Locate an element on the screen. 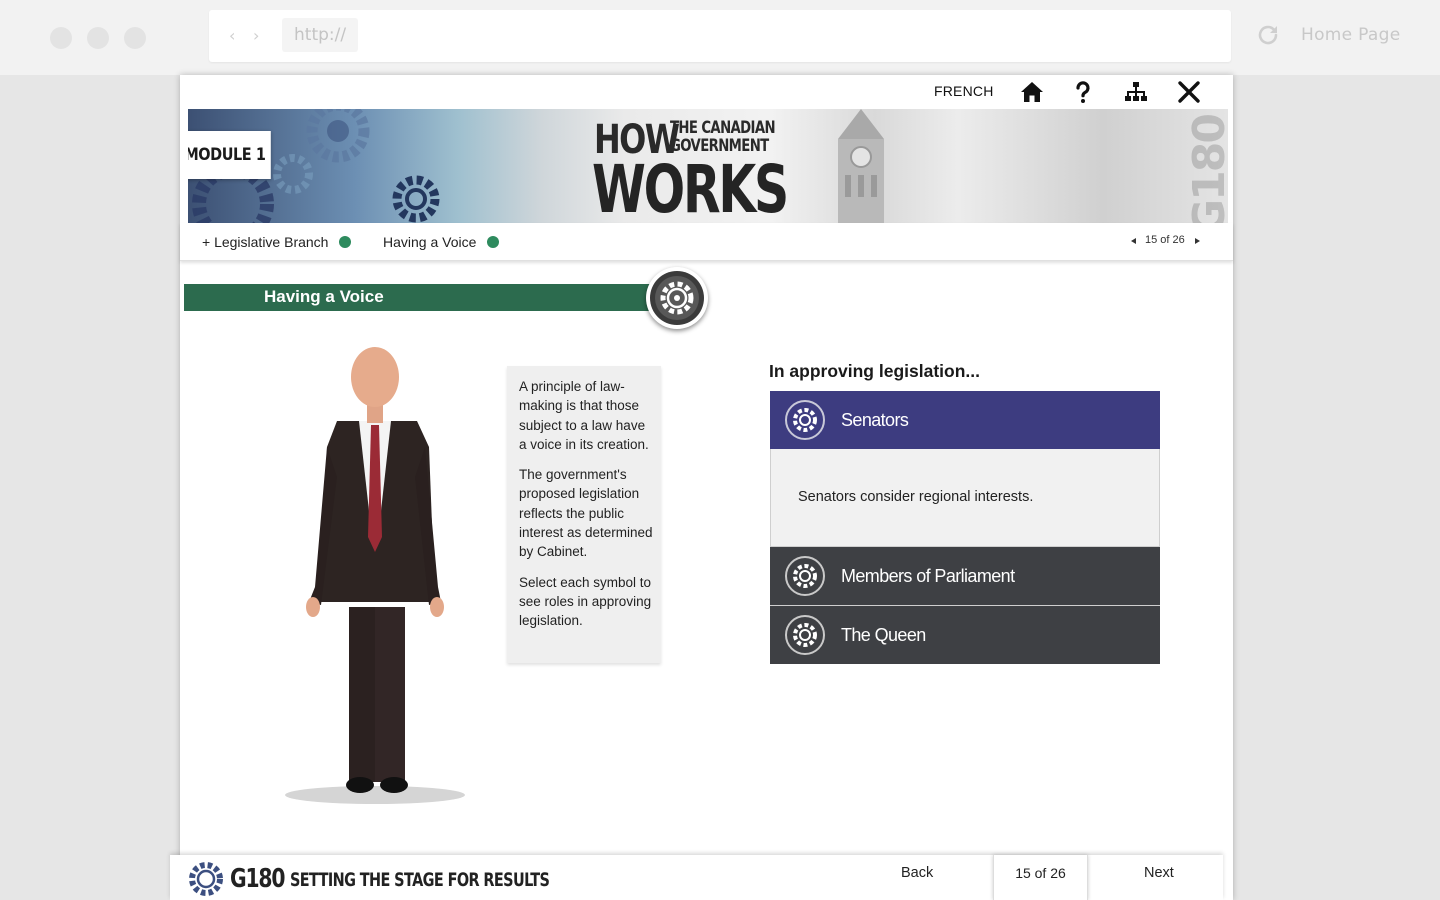  breadcrumb-item-legislative-branch: + Legislative Branch is located at coordinates (265, 242).